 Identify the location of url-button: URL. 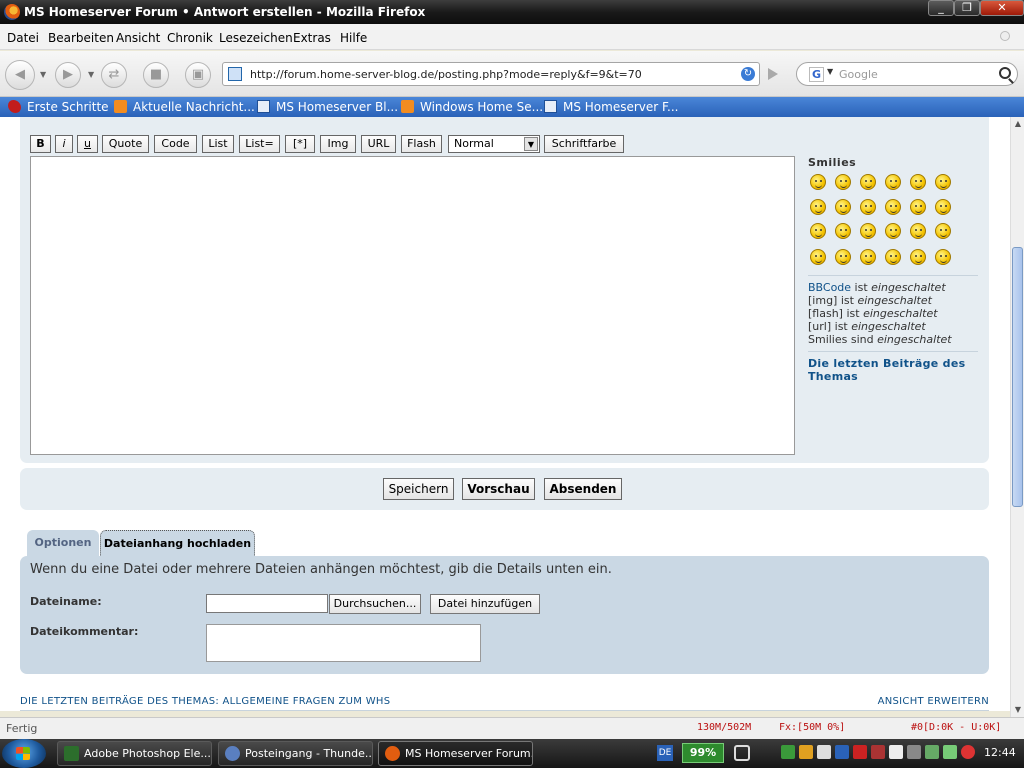
(378, 144).